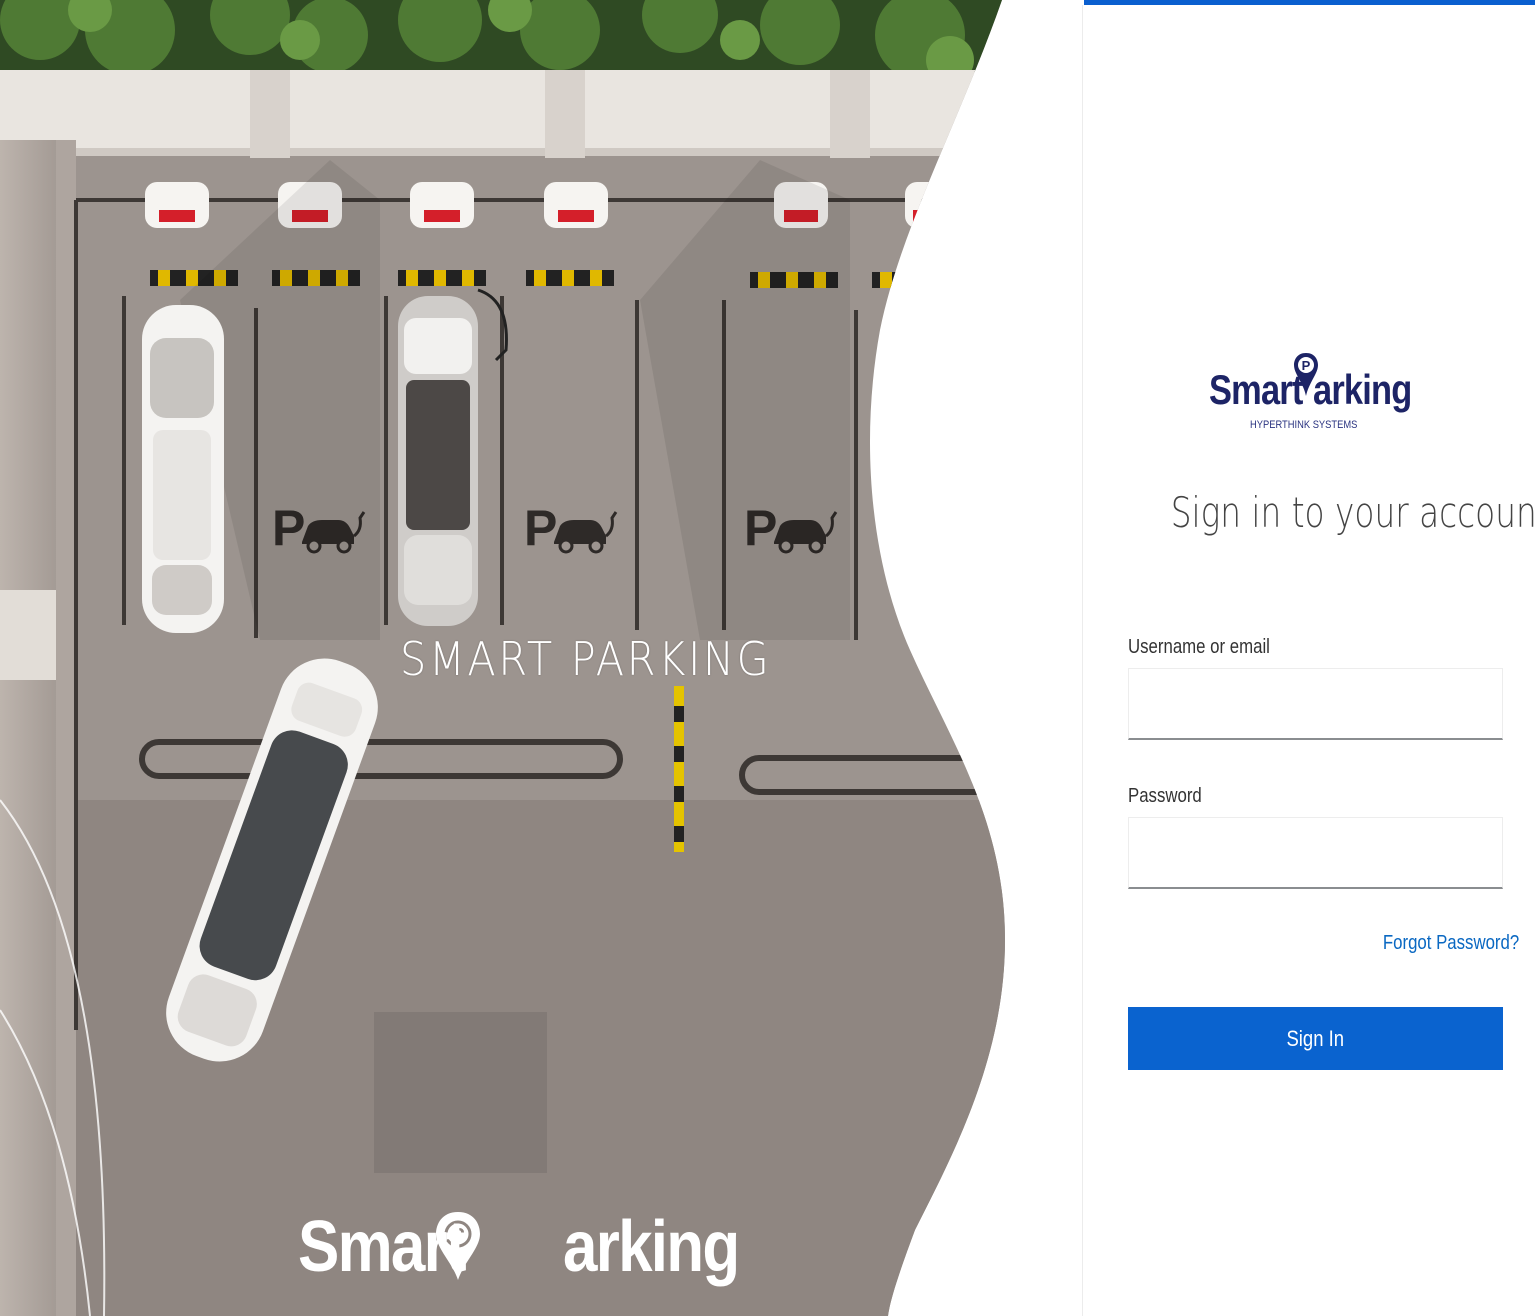 This screenshot has width=1535, height=1316. I want to click on password-input, so click(1315, 853).